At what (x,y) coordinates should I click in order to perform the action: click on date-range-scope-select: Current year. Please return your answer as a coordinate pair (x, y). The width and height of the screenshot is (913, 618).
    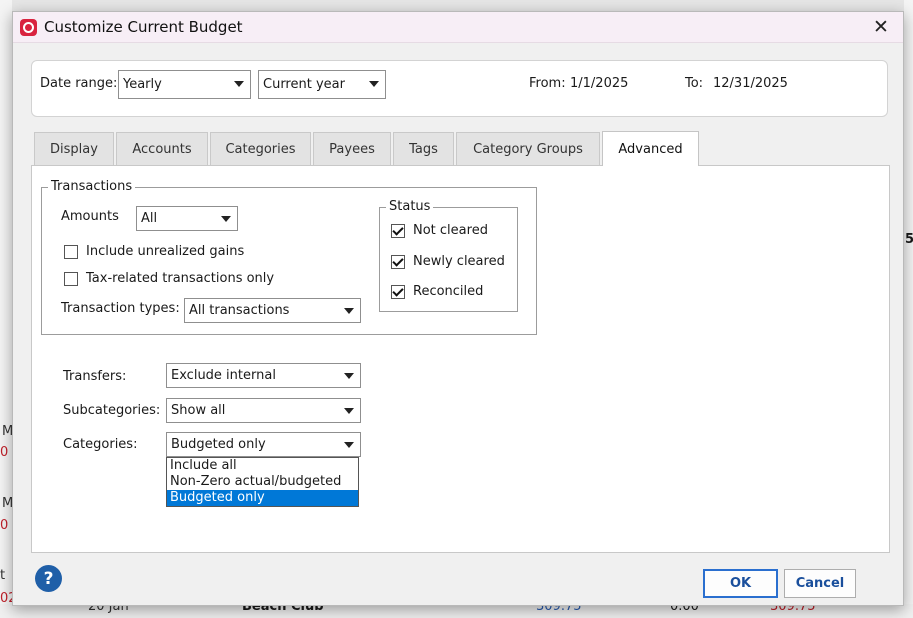
    Looking at the image, I should click on (322, 84).